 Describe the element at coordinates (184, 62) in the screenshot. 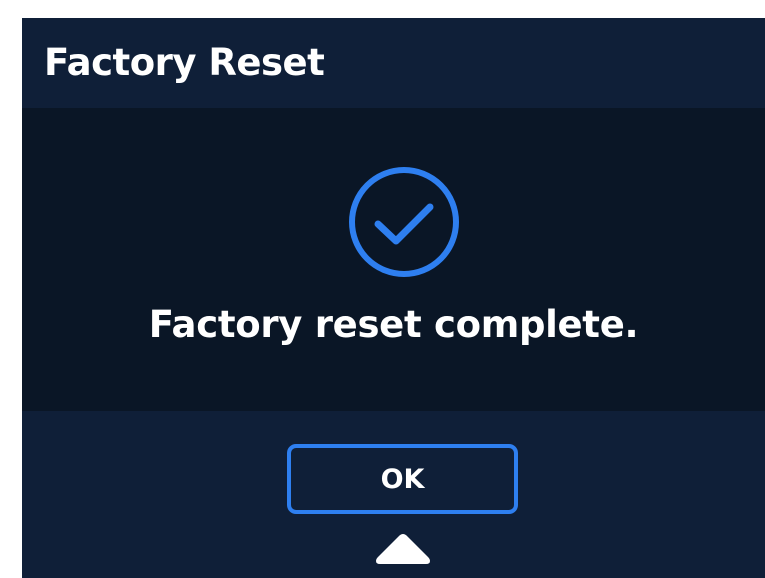

I see `page-title: Factory Reset` at that location.